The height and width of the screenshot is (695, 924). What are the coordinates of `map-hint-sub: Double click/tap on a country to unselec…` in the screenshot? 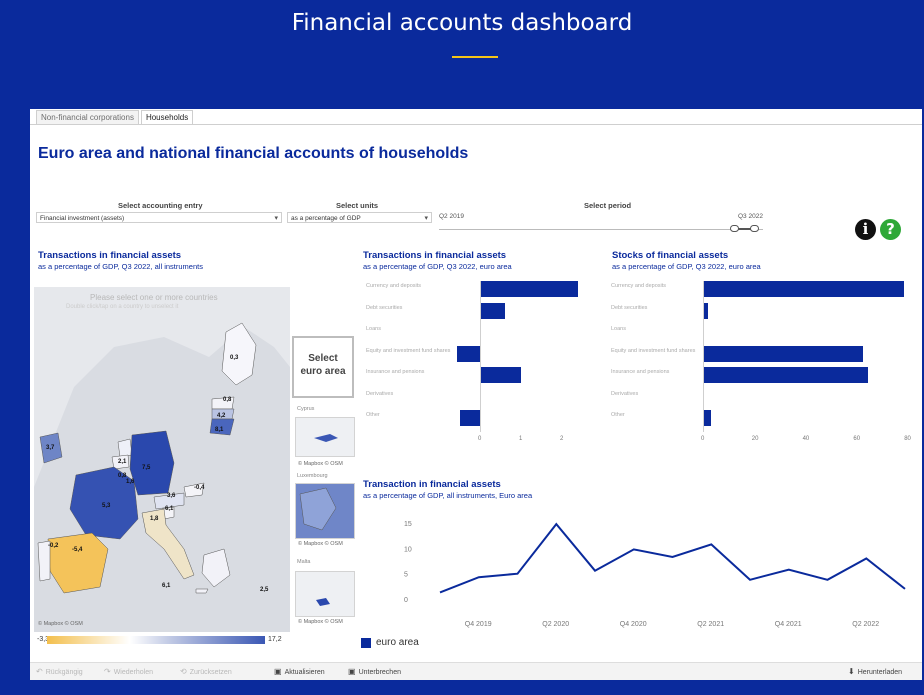 It's located at (122, 307).